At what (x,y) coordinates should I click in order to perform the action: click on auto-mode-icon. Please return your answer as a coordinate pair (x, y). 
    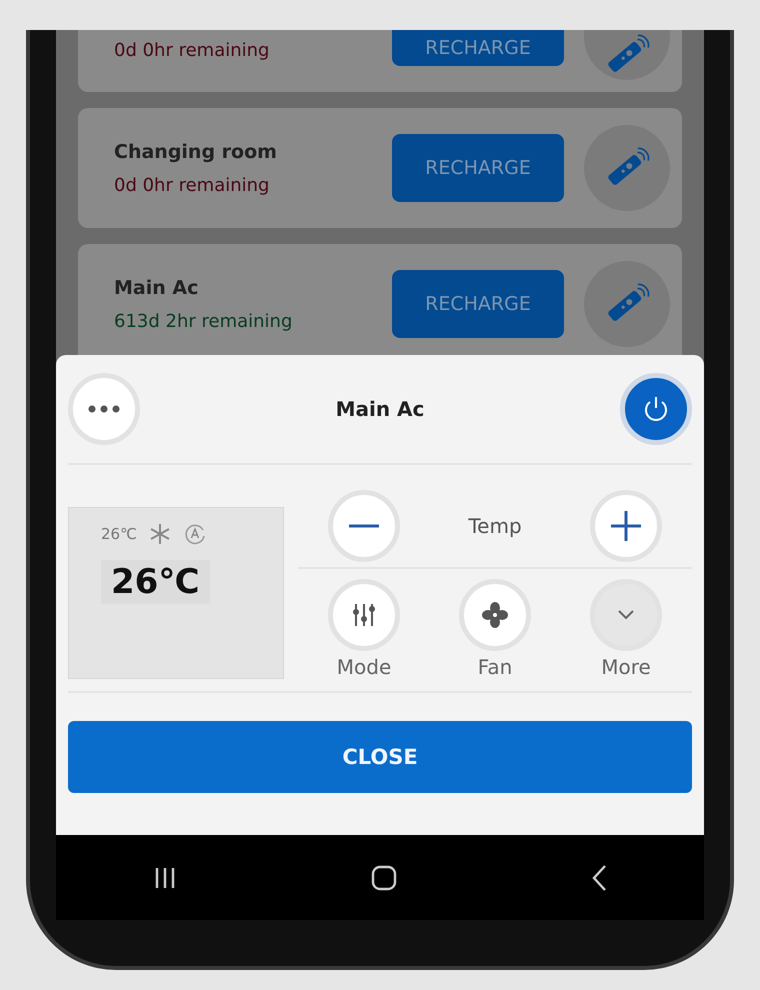
    Looking at the image, I should click on (194, 534).